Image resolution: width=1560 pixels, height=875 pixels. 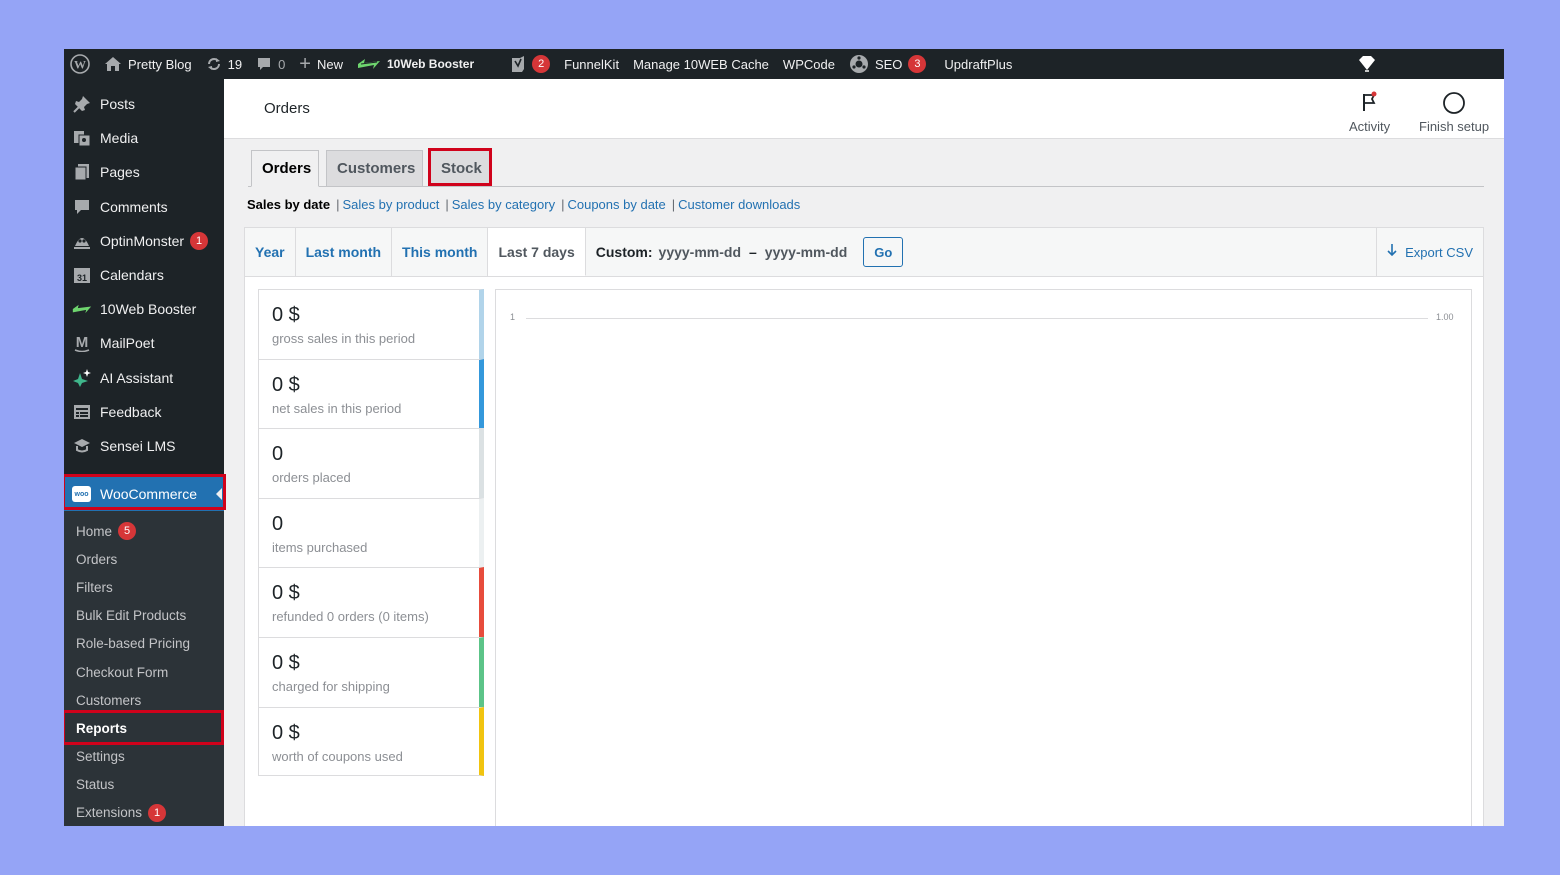 What do you see at coordinates (917, 64) in the screenshot?
I see `seo-badge: 3` at bounding box center [917, 64].